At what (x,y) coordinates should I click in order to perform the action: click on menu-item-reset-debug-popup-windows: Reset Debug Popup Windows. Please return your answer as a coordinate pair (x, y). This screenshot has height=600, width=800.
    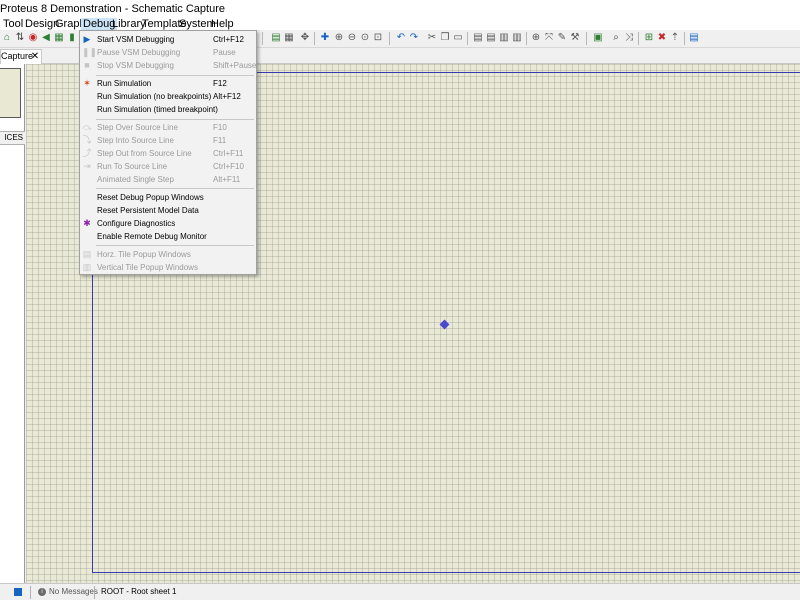
    Looking at the image, I should click on (168, 197).